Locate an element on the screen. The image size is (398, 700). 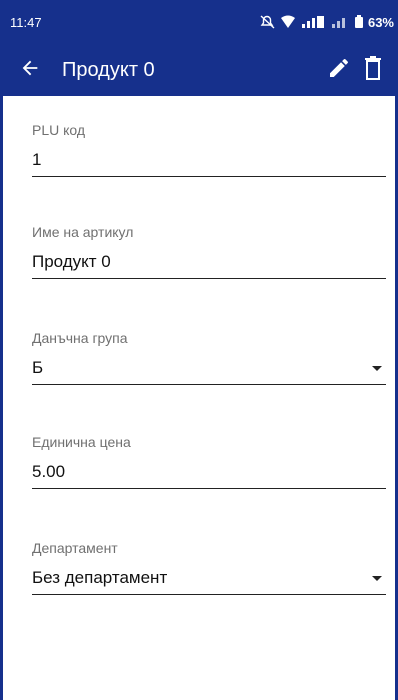
status-time: 11:47 is located at coordinates (26, 22).